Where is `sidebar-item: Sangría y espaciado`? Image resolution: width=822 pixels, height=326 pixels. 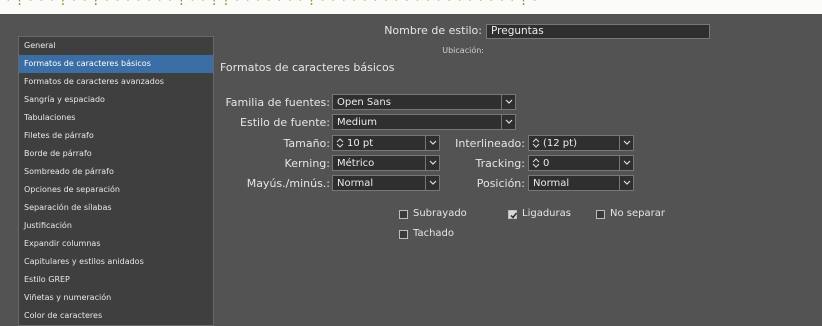
sidebar-item: Sangría y espaciado is located at coordinates (116, 100).